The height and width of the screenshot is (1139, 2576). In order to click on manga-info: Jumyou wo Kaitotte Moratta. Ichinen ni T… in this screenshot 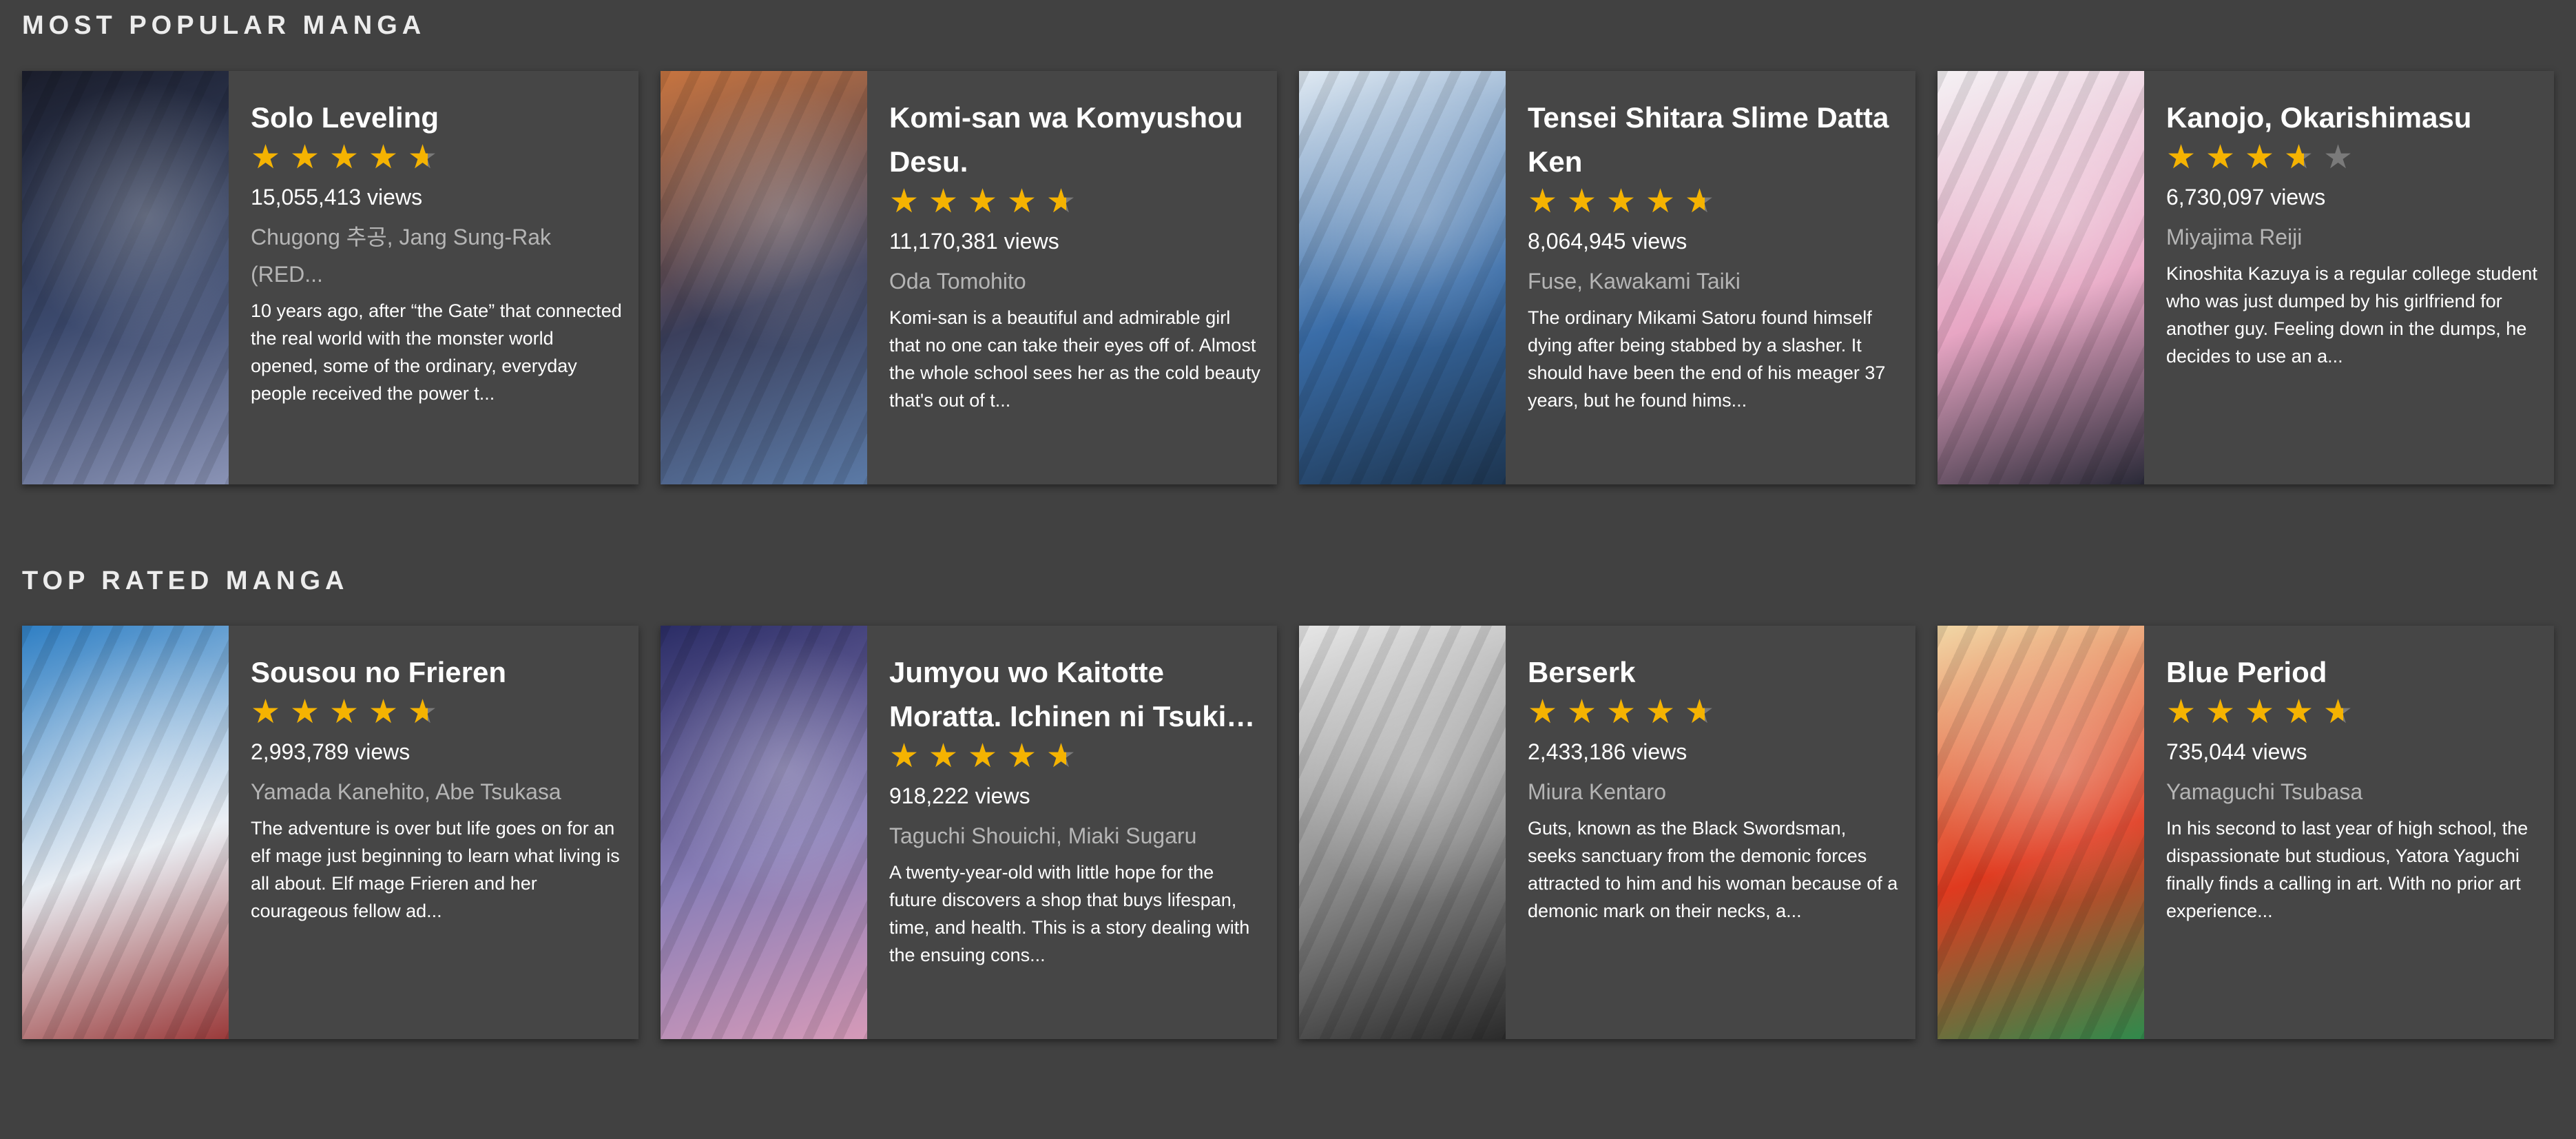, I will do `click(1075, 809)`.